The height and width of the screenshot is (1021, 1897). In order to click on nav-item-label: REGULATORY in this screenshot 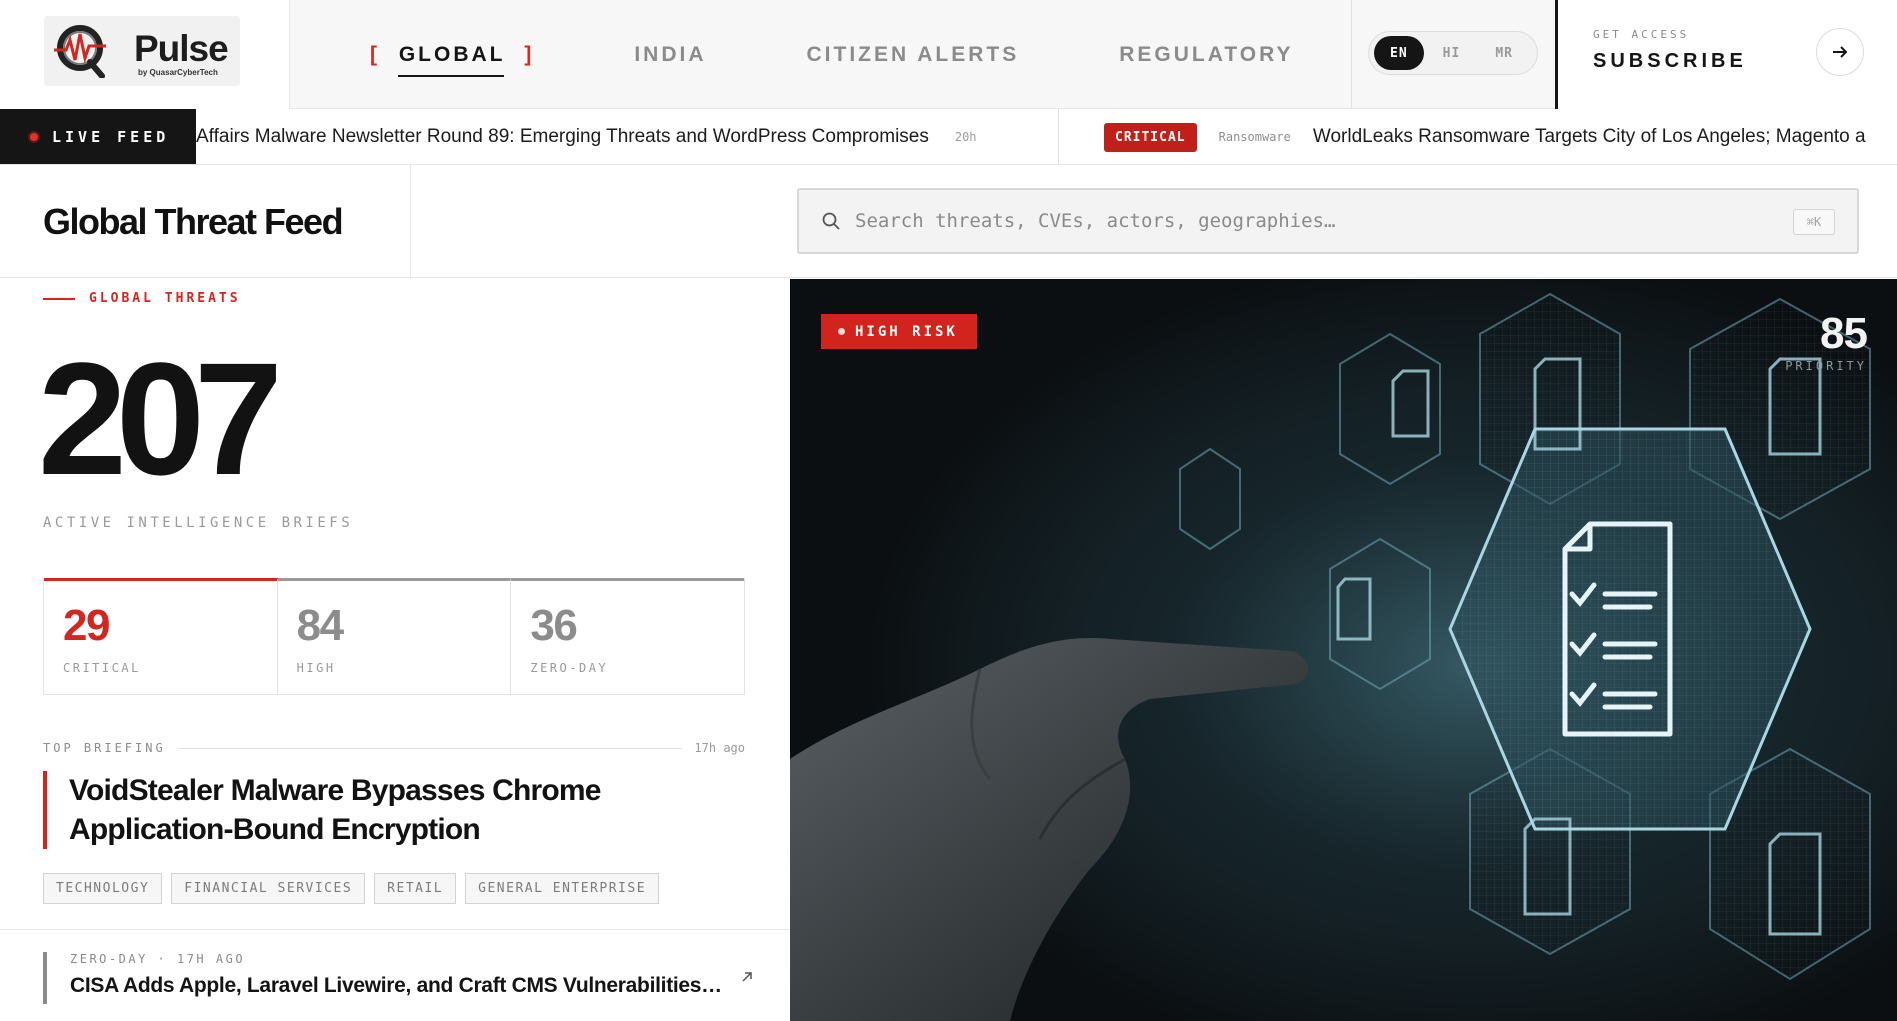, I will do `click(1206, 54)`.